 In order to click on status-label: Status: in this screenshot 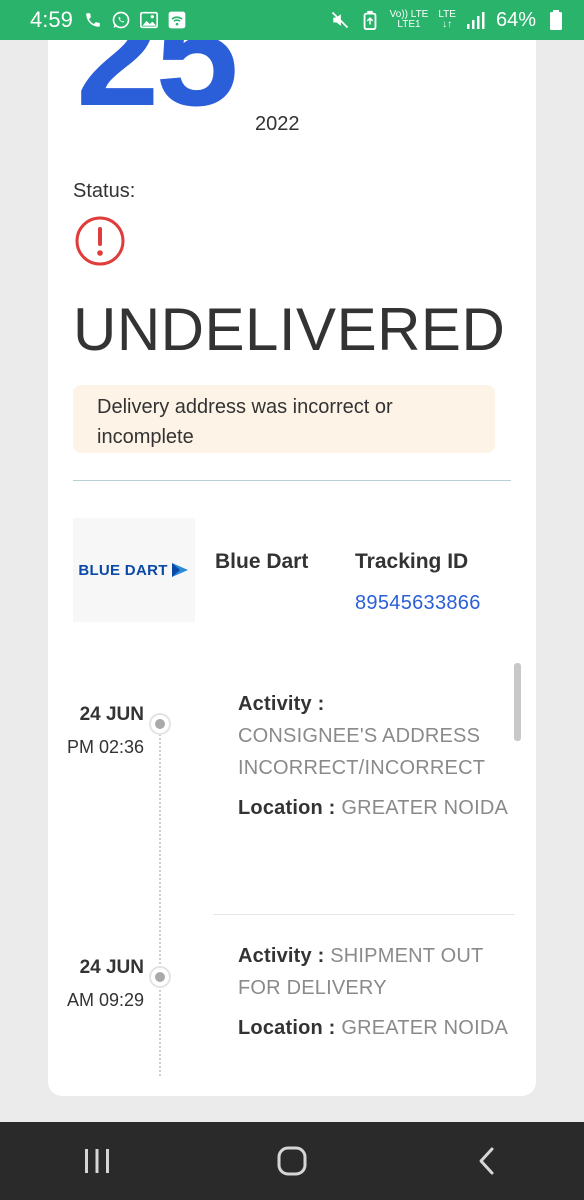, I will do `click(104, 191)`.